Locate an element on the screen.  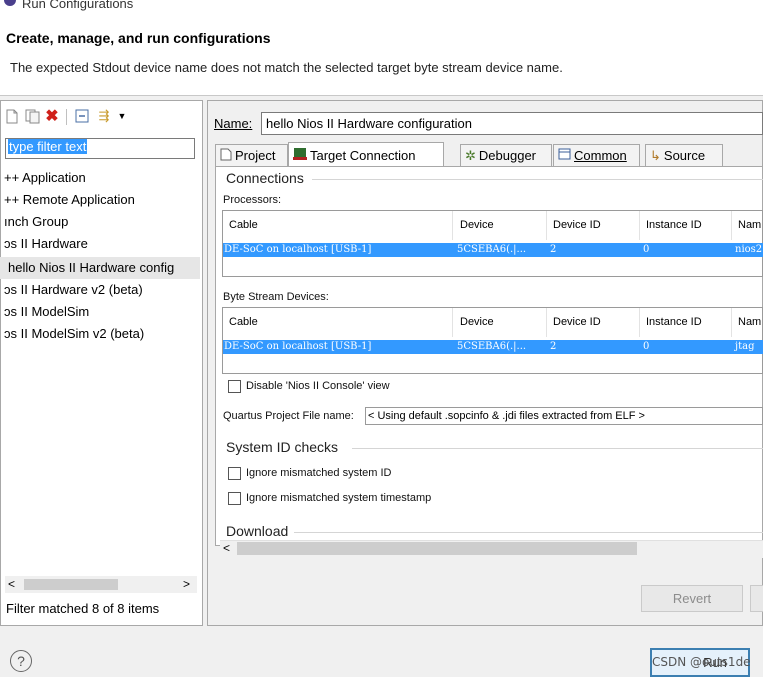
ignore-timestamp-label: Ignore mismatched system timestamp is located at coordinates (339, 498).